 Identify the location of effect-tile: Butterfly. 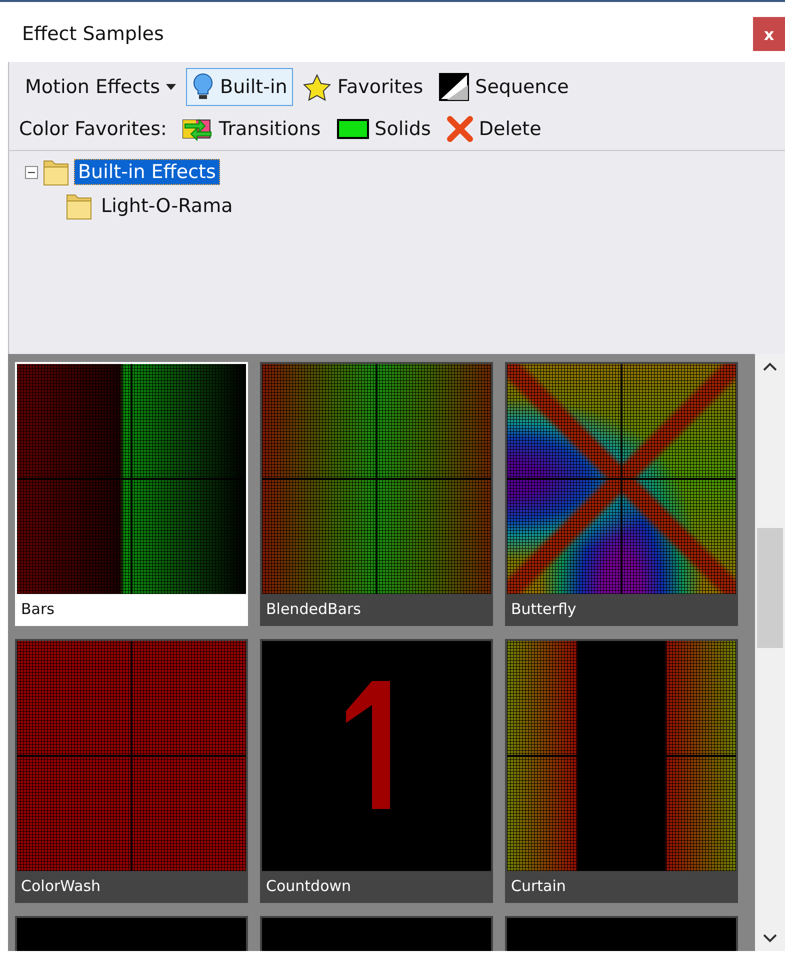
(621, 494).